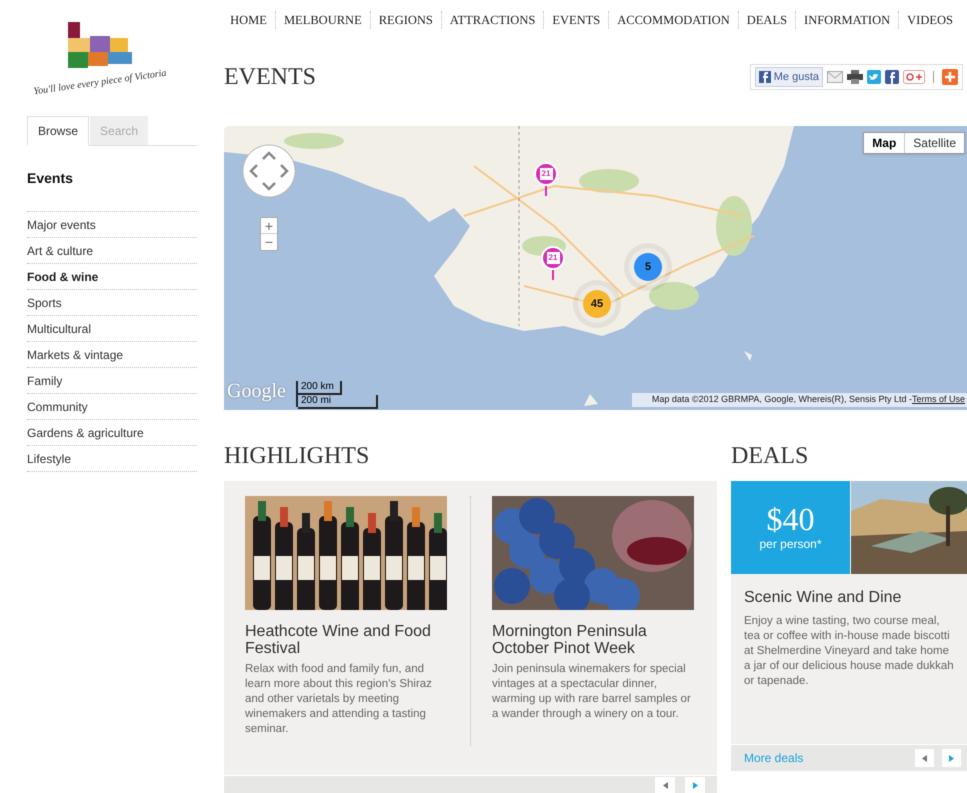  I want to click on nav-link: INFORMATION, so click(846, 20).